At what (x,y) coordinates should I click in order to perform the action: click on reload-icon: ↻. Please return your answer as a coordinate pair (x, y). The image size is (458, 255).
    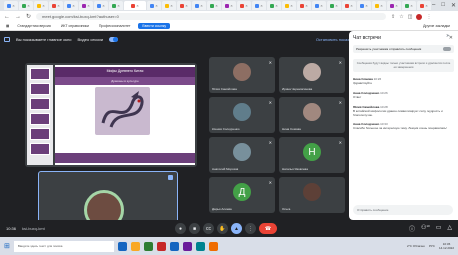
    Looking at the image, I should click on (28, 16).